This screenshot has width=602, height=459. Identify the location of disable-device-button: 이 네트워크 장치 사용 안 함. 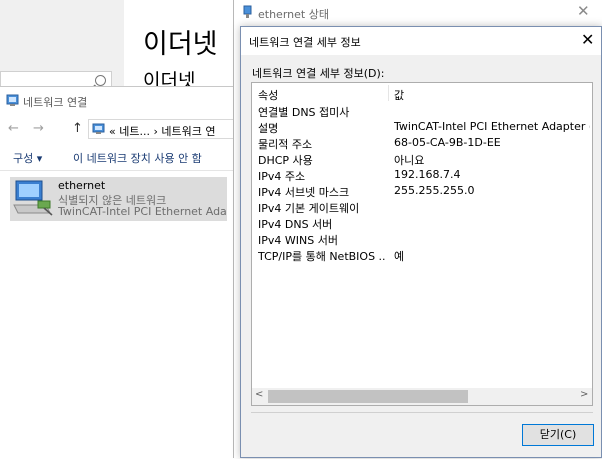
(137, 158).